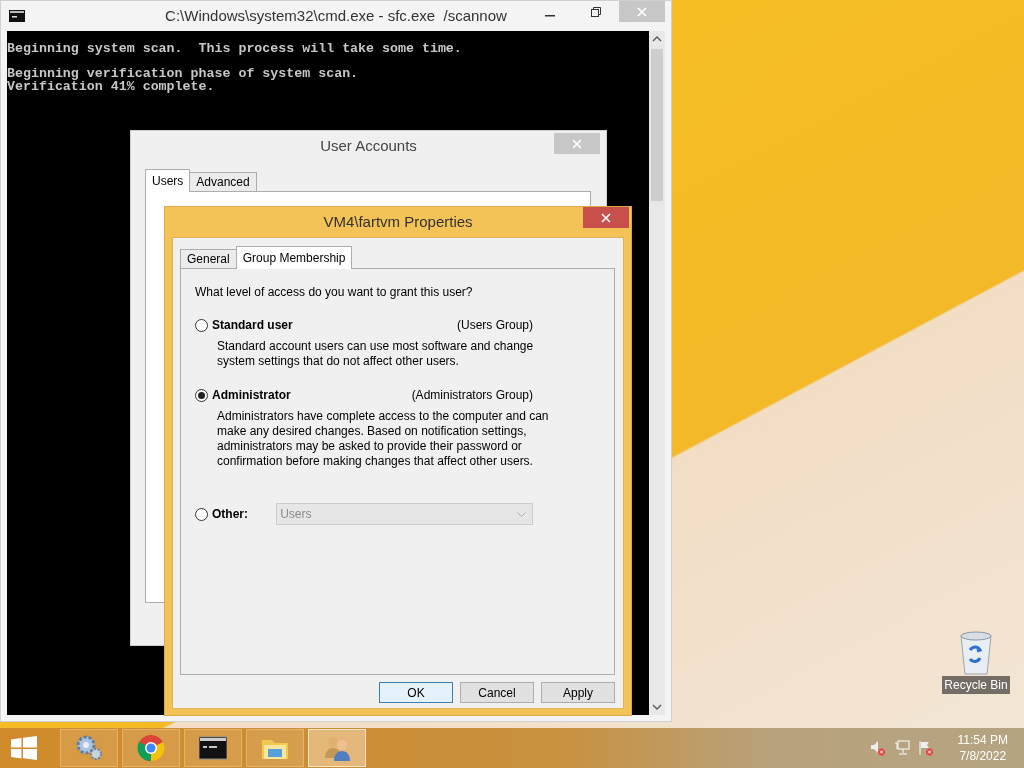 The width and height of the screenshot is (1024, 768). What do you see at coordinates (24, 748) in the screenshot?
I see `windows-logo-icon` at bounding box center [24, 748].